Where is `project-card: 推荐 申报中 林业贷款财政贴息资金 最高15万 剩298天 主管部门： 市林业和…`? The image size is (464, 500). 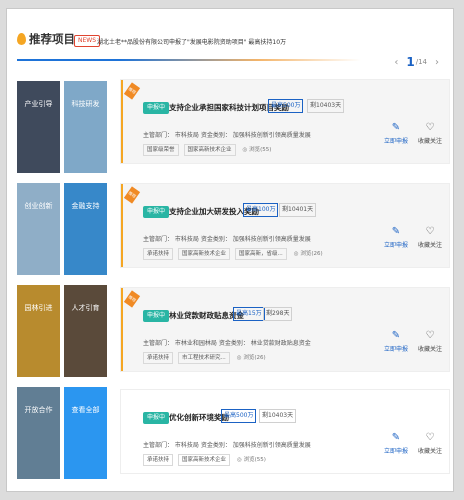
project-card: 推荐 申报中 林业贷款财政贴息资金 最高15万 剩298天 主管部门： 市林业和… is located at coordinates (285, 329).